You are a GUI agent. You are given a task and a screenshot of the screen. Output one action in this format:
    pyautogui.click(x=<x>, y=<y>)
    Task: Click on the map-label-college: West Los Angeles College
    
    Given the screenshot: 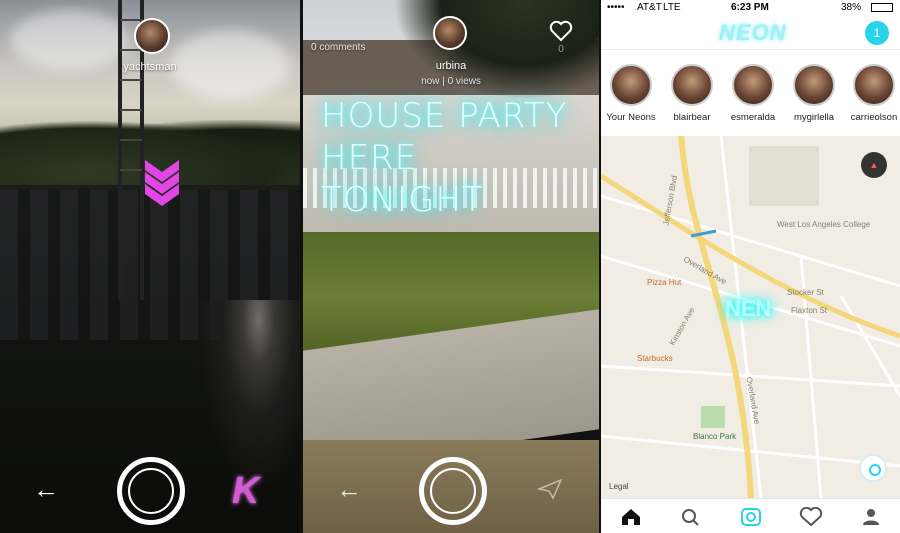 What is the action you would take?
    pyautogui.click(x=824, y=224)
    